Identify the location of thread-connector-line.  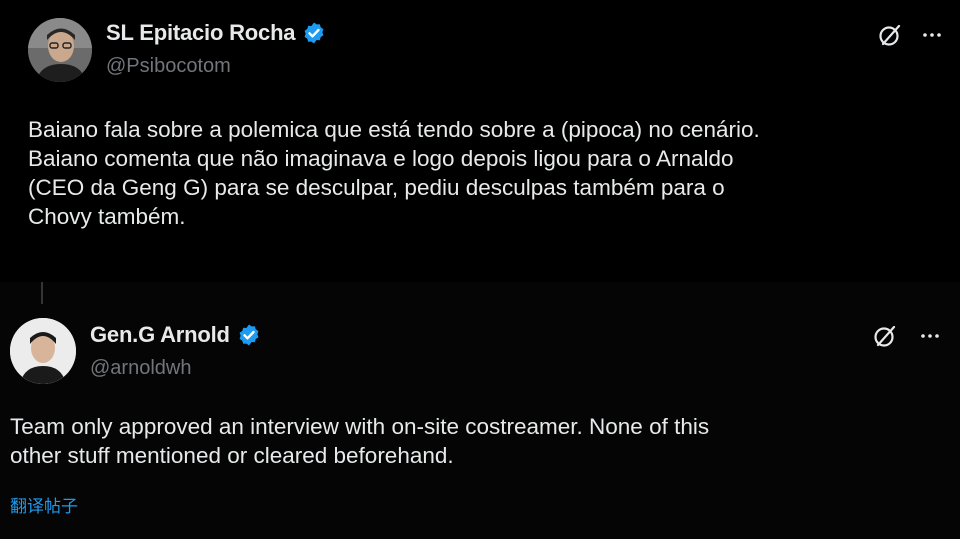
(42, 293).